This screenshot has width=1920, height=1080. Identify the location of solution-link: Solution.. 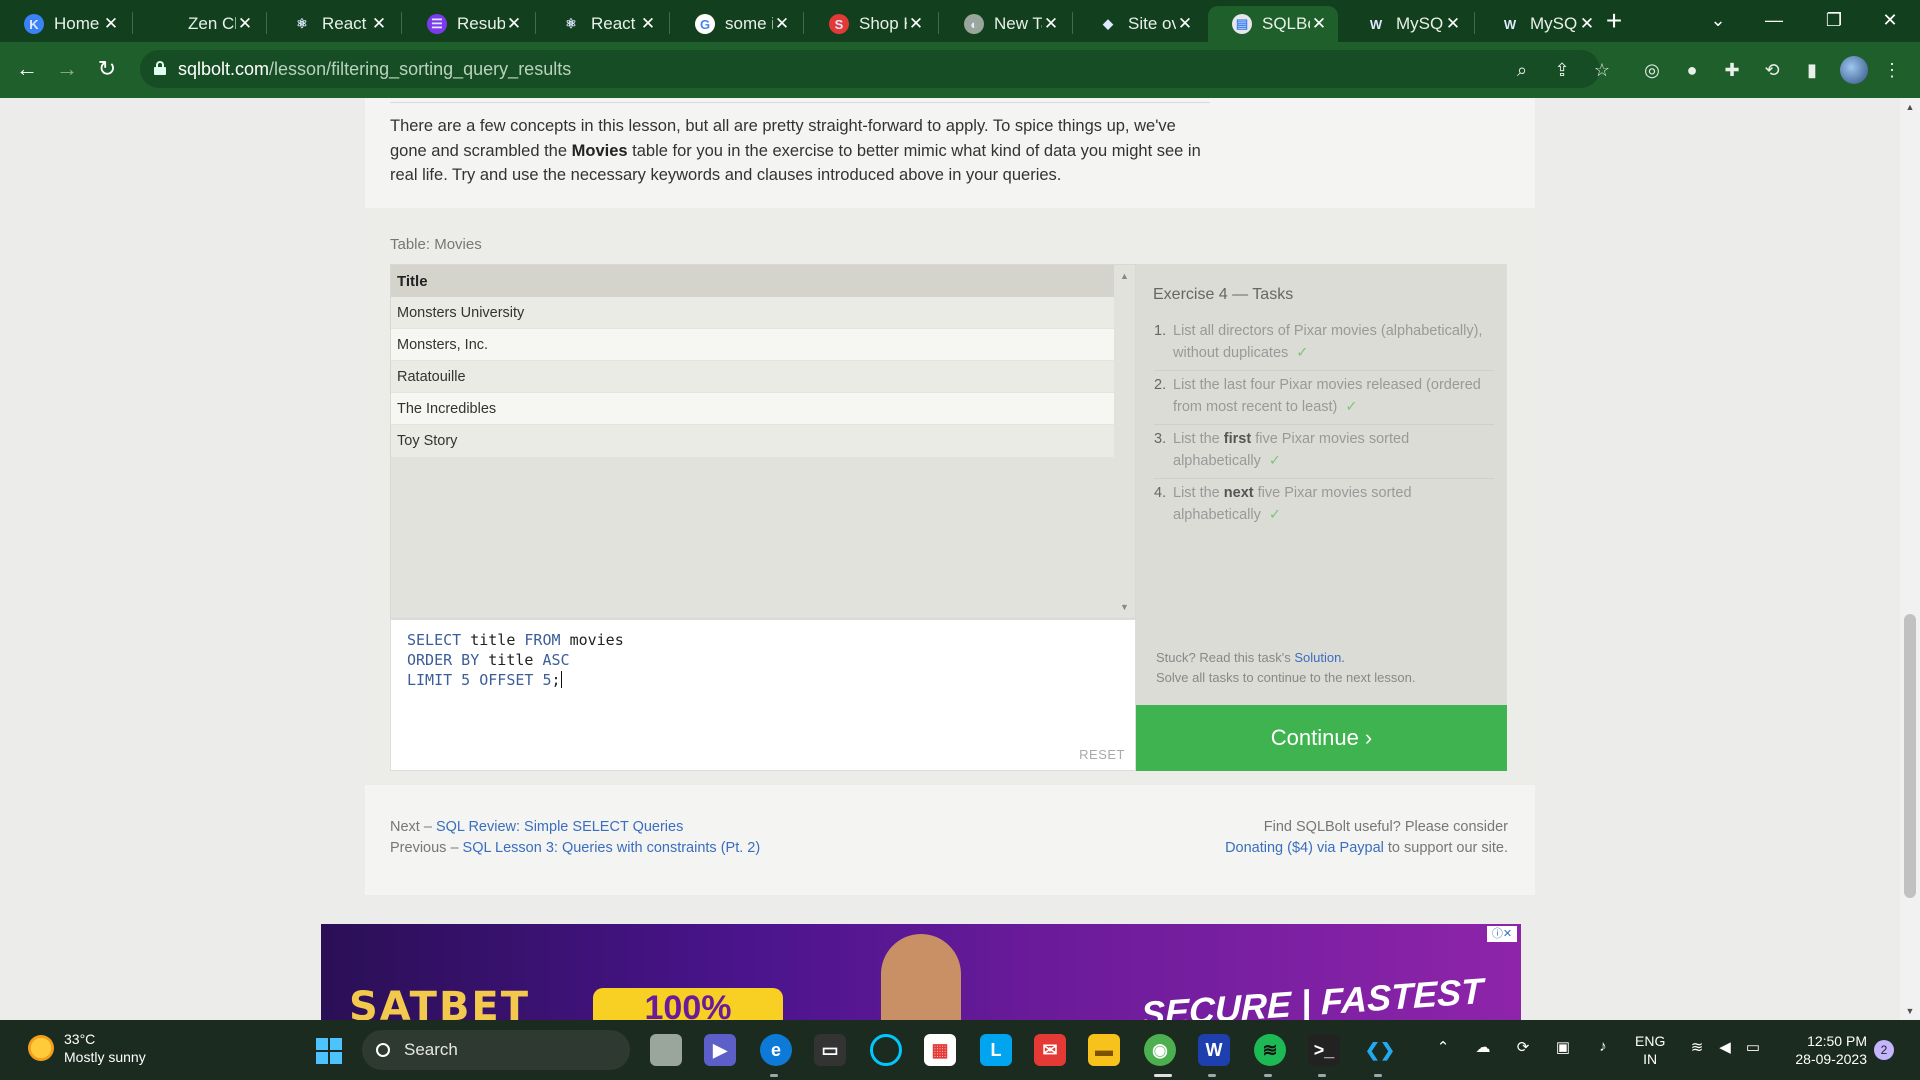
(1319, 657).